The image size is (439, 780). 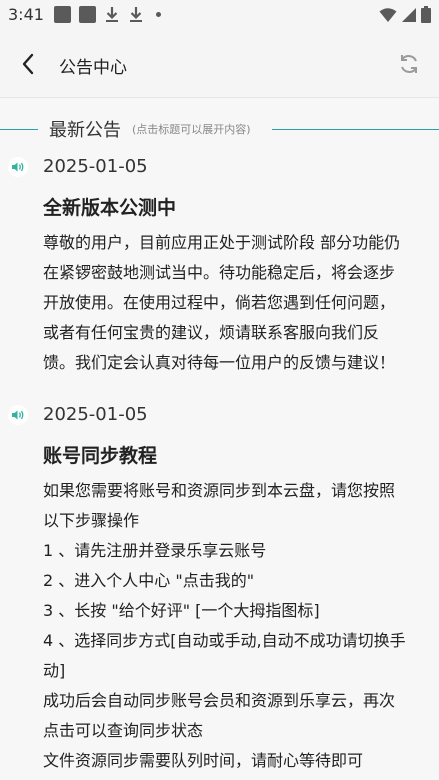 What do you see at coordinates (91, 520) in the screenshot?
I see `notice-body-line: 以下步骤操作` at bounding box center [91, 520].